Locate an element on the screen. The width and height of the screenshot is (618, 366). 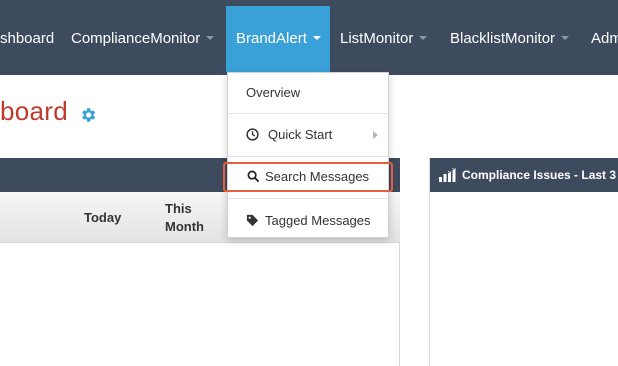
chevron-right-icon is located at coordinates (375, 135).